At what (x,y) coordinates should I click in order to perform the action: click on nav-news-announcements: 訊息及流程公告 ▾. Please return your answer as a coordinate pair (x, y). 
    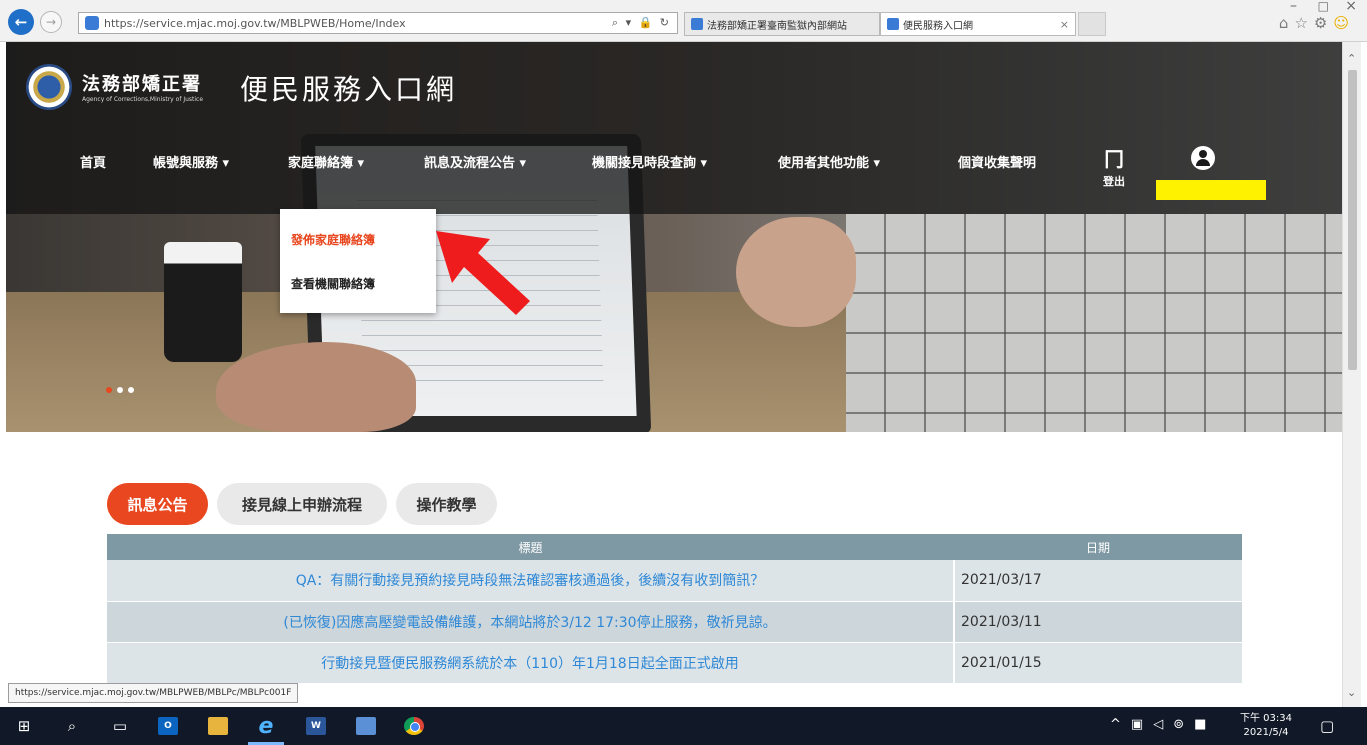
    Looking at the image, I should click on (475, 161).